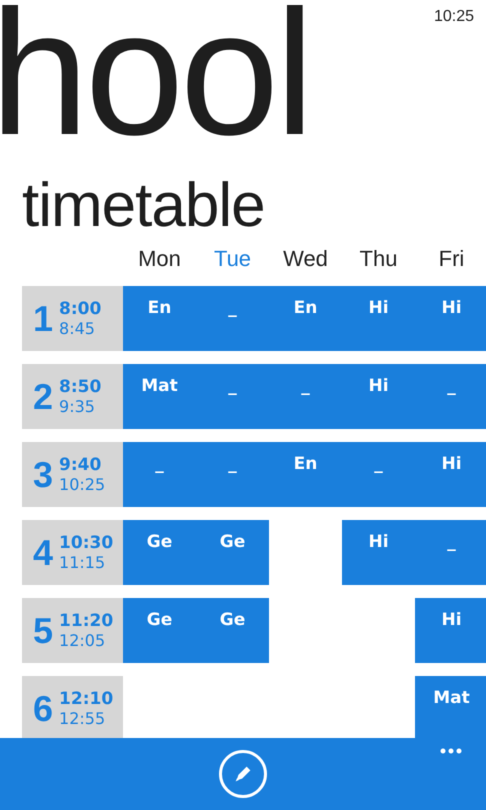  What do you see at coordinates (86, 542) in the screenshot?
I see `start-time: 10:30` at bounding box center [86, 542].